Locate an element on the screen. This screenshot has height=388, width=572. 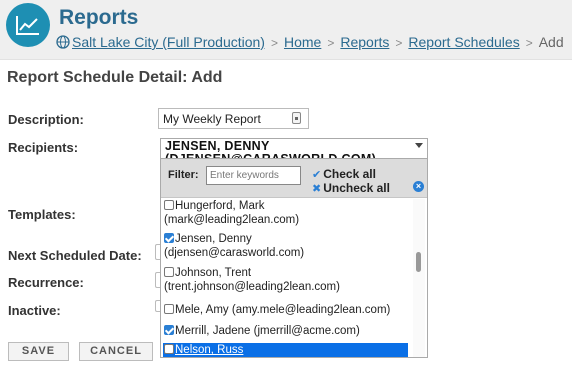
app-logo is located at coordinates (28, 25).